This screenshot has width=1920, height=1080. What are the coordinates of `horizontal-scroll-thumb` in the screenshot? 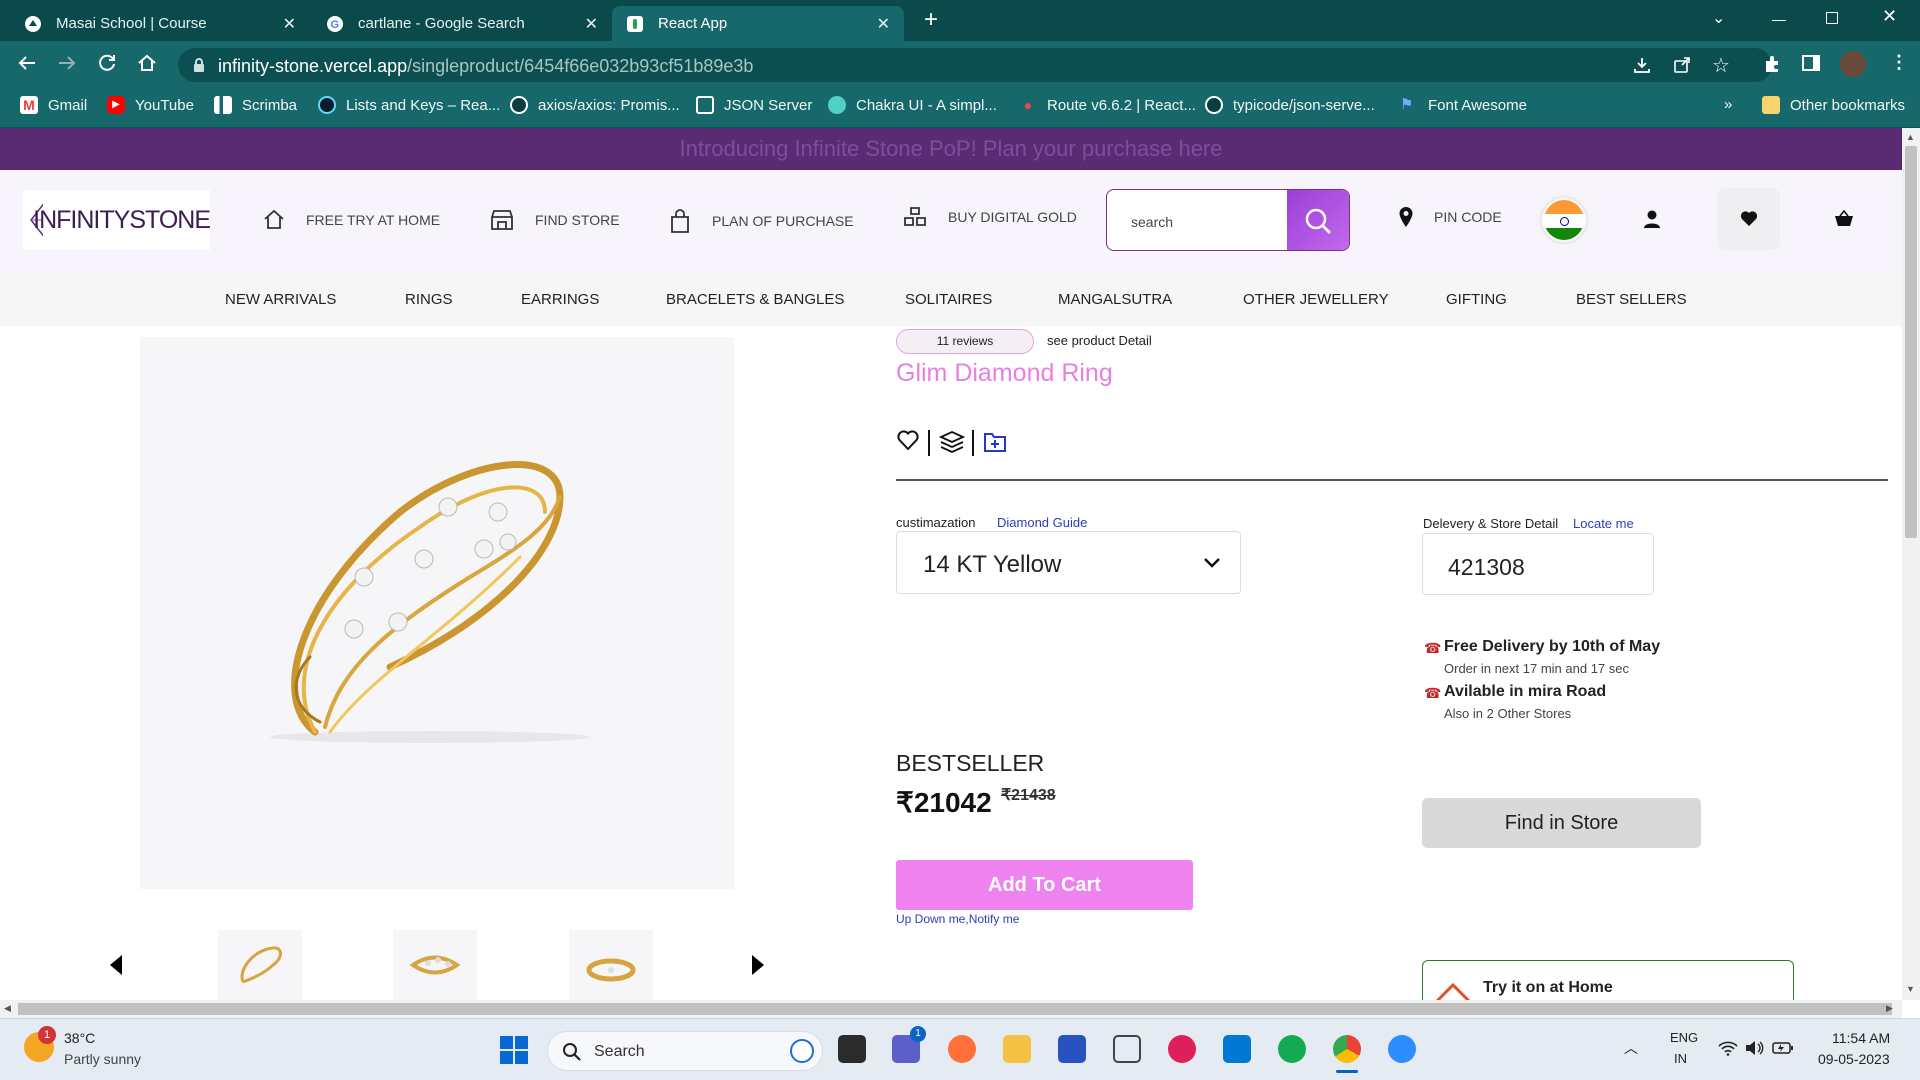 It's located at (955, 1009).